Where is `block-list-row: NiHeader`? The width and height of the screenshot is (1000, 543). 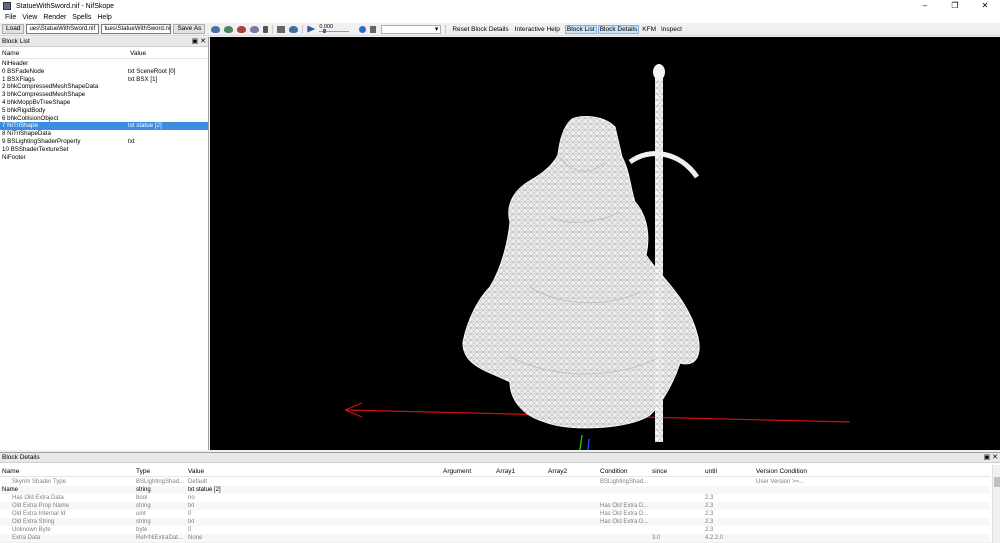
block-list-row: NiHeader is located at coordinates (104, 64).